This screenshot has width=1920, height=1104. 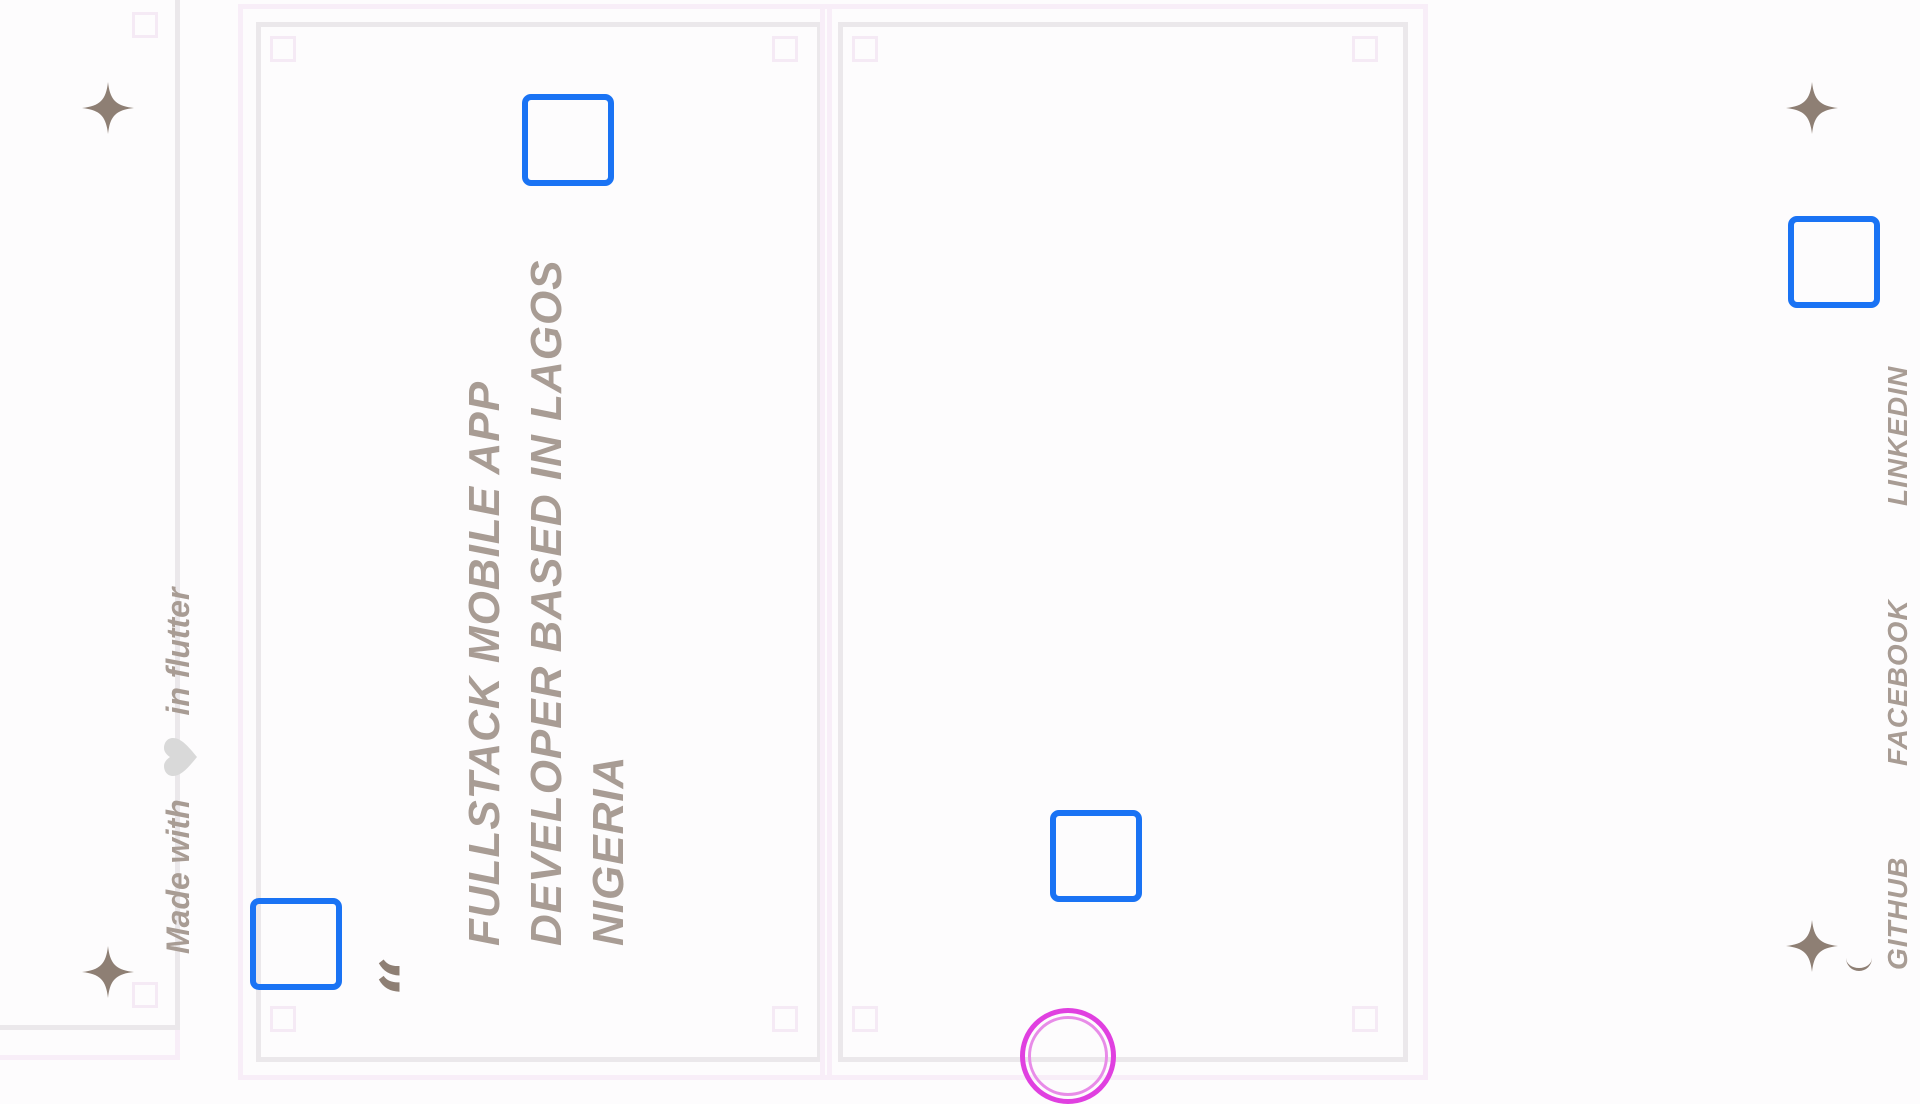 What do you see at coordinates (1898, 436) in the screenshot?
I see `social-link-linkedin: LINKEDIN` at bounding box center [1898, 436].